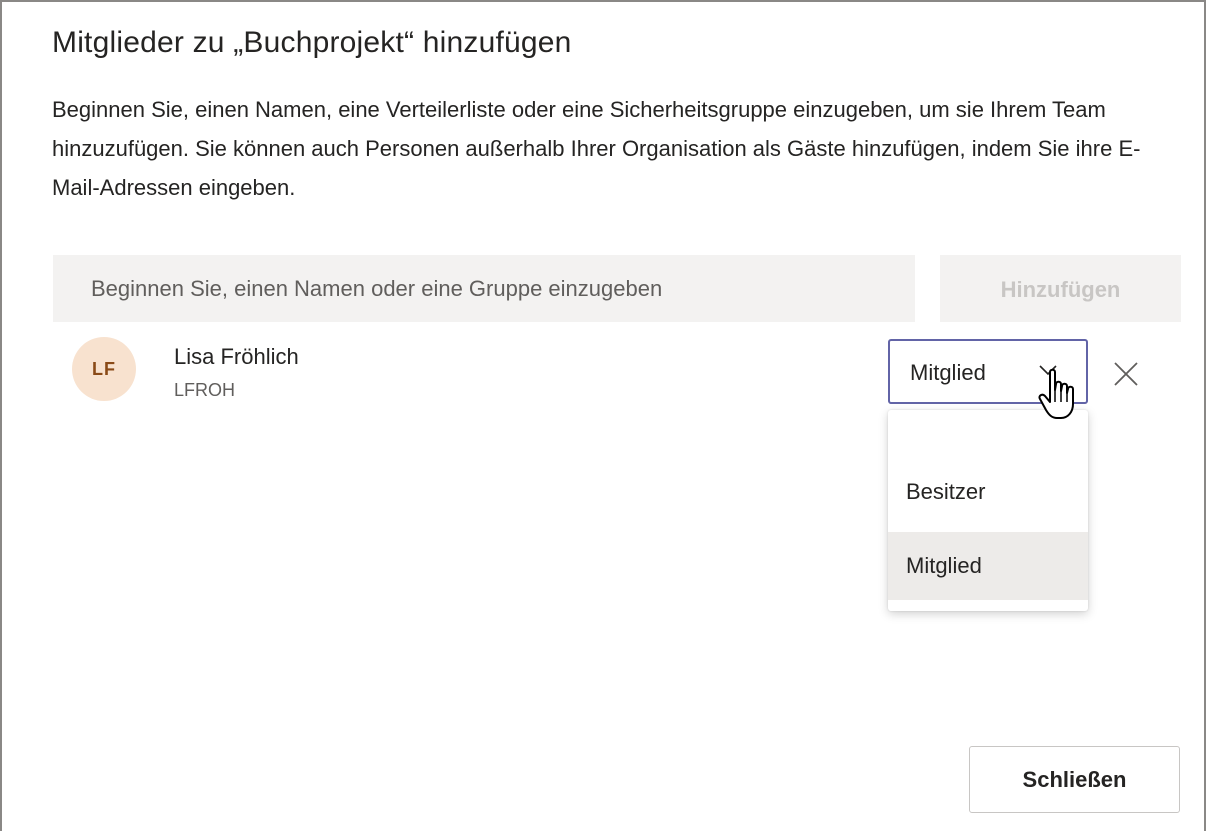  I want to click on remove-member-button, so click(1126, 374).